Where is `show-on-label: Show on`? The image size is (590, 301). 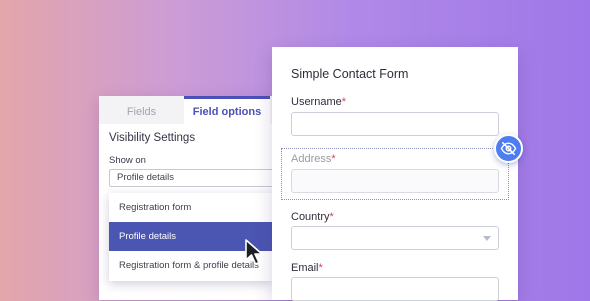
show-on-label: Show on is located at coordinates (127, 160).